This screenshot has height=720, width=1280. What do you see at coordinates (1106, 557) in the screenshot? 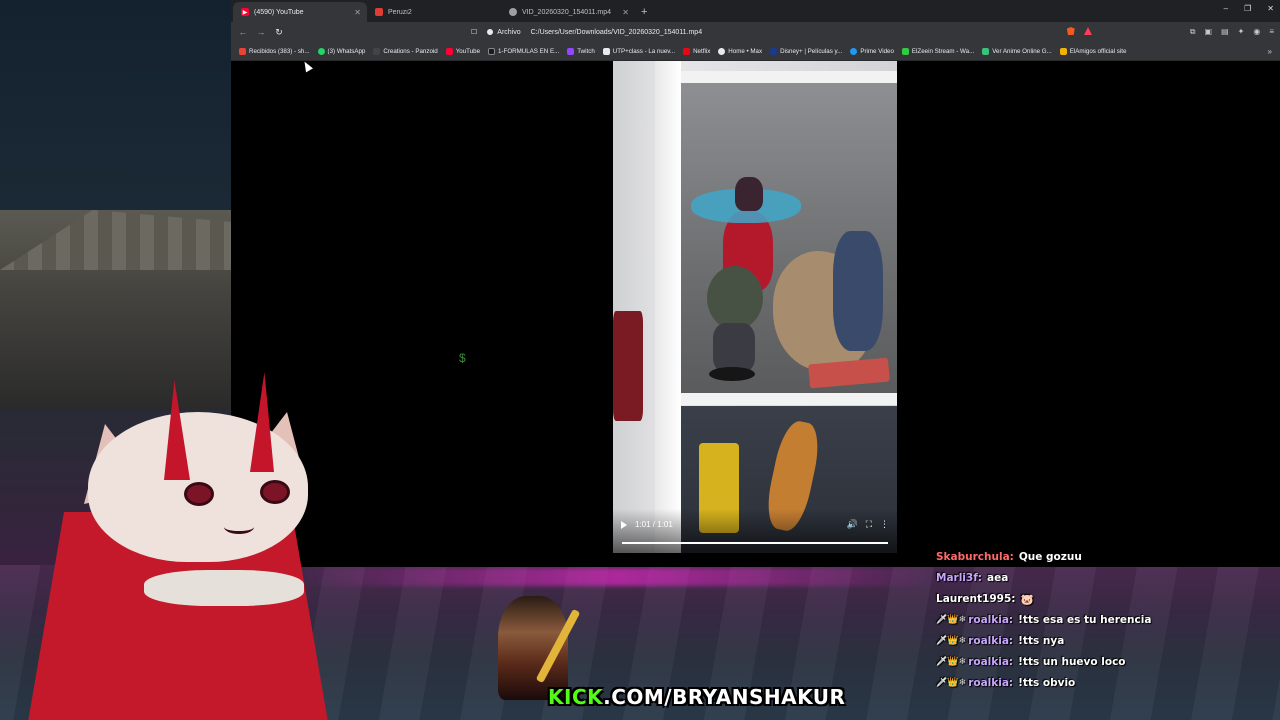
I see `chat-message: Skaburchula: Que gozuu` at bounding box center [1106, 557].